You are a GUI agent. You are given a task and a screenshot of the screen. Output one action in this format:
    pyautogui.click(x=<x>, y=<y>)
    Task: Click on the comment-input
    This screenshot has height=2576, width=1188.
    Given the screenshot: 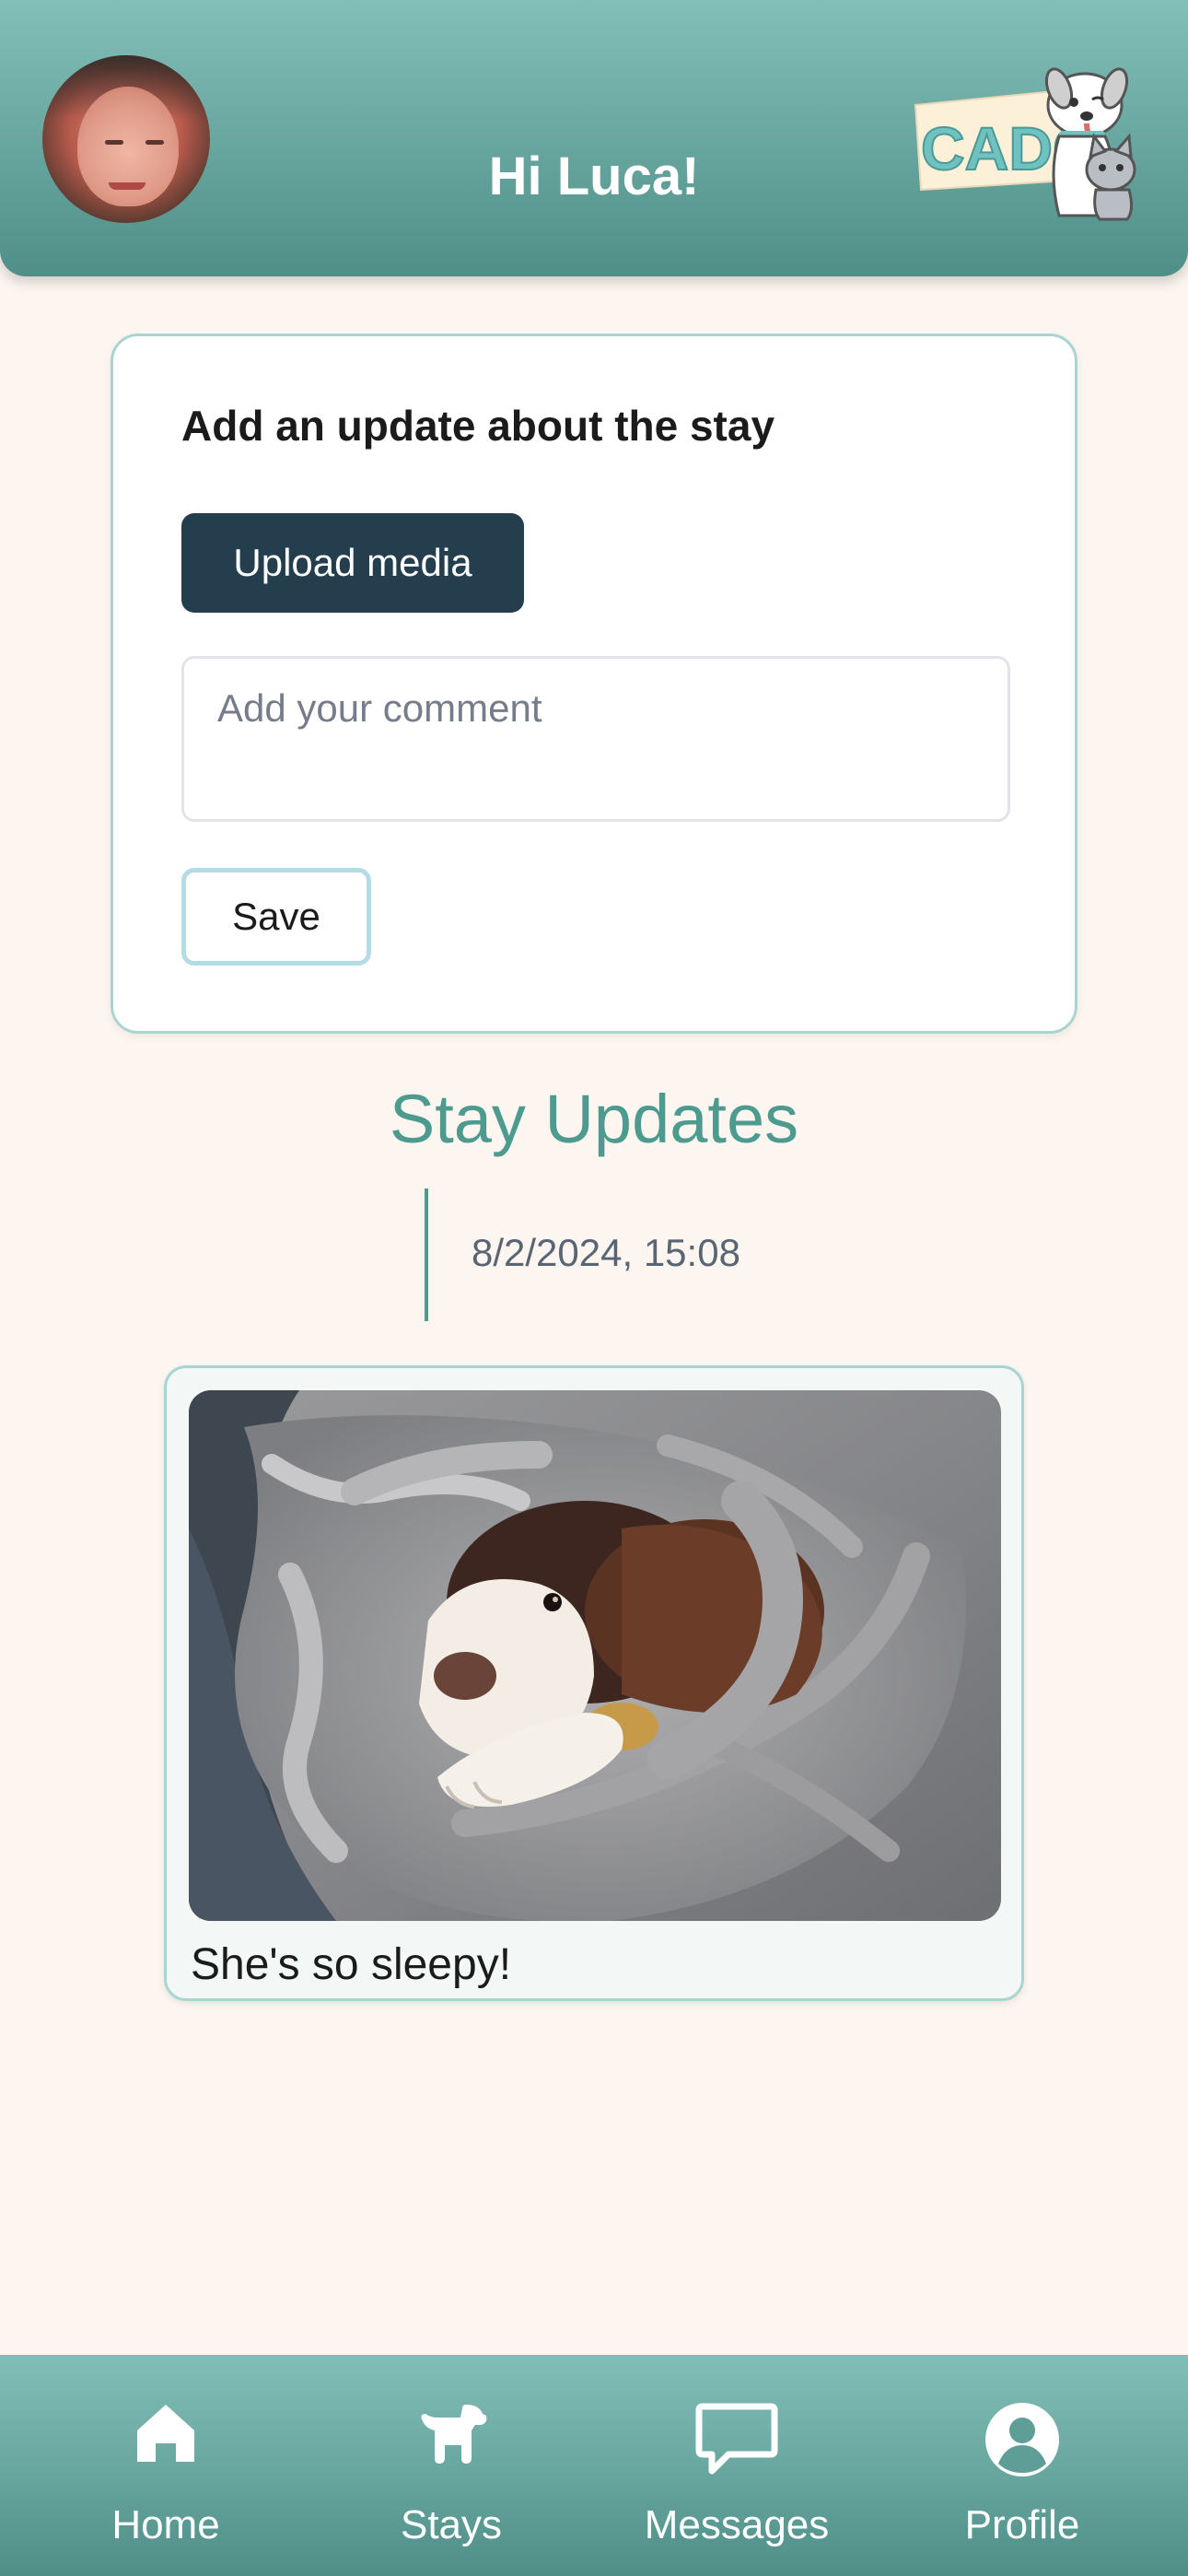 What is the action you would take?
    pyautogui.click(x=595, y=739)
    